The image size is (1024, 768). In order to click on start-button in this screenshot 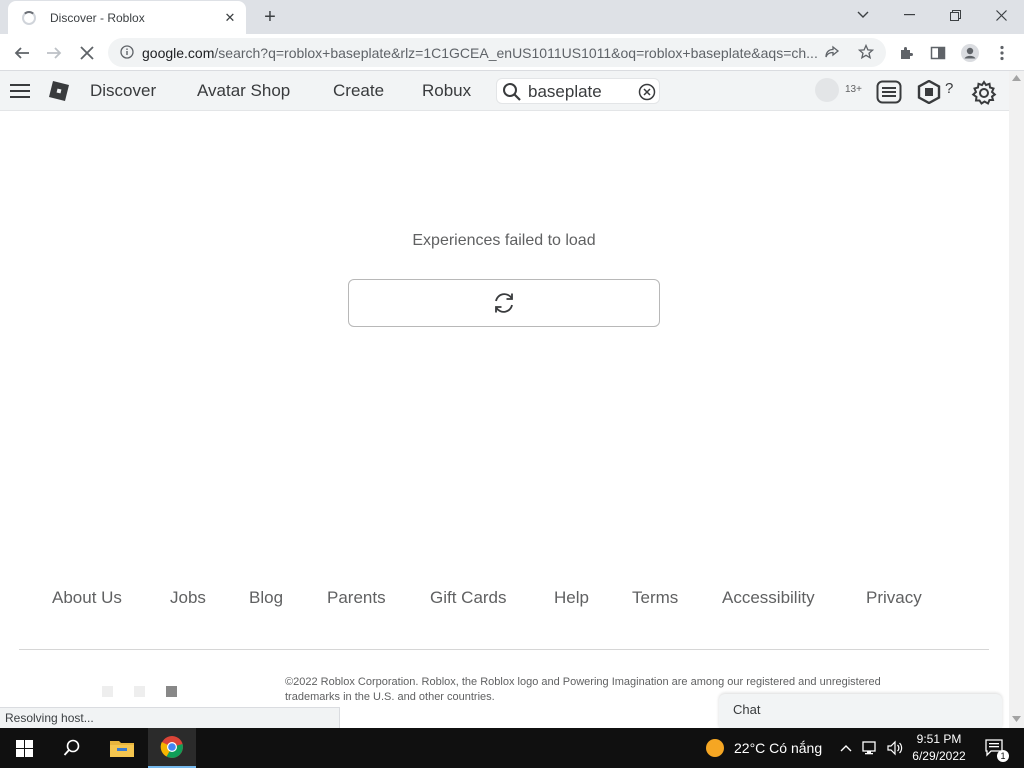, I will do `click(24, 748)`.